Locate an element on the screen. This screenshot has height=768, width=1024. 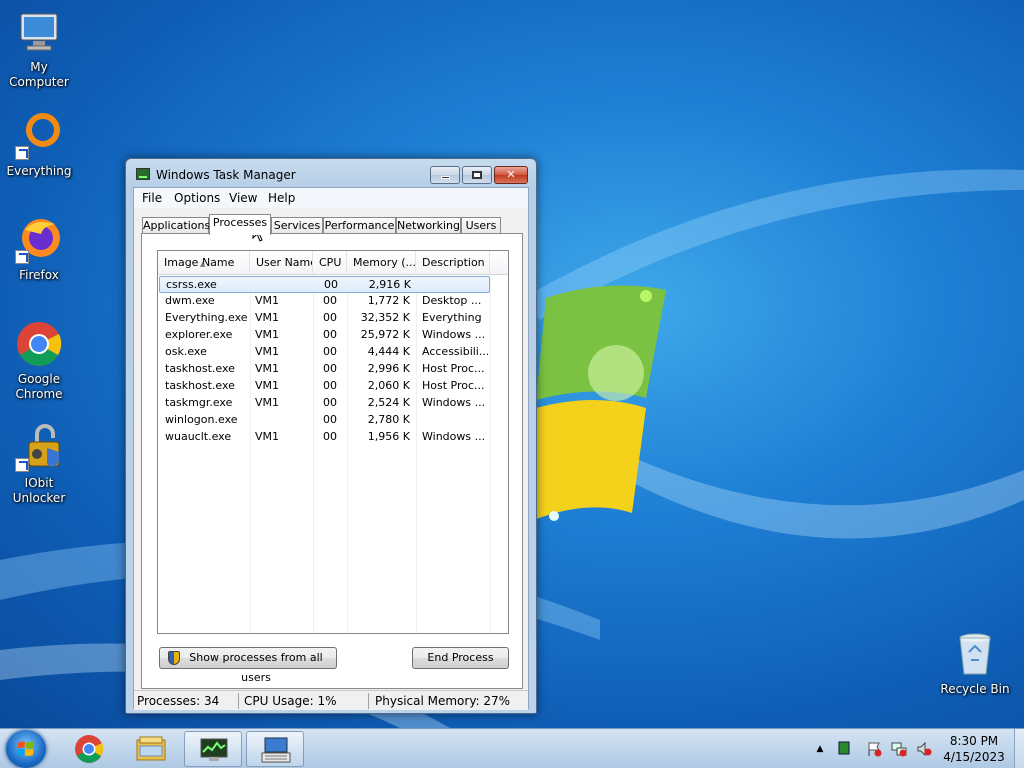
tab-processes: Processes is located at coordinates (240, 224).